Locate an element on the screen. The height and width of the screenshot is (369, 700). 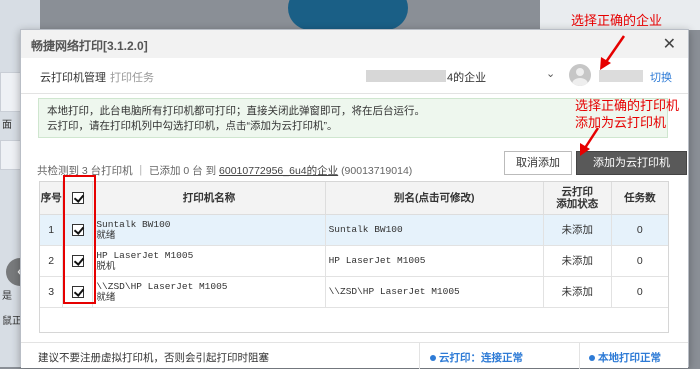
annotation-arrows is located at coordinates (603, 95).